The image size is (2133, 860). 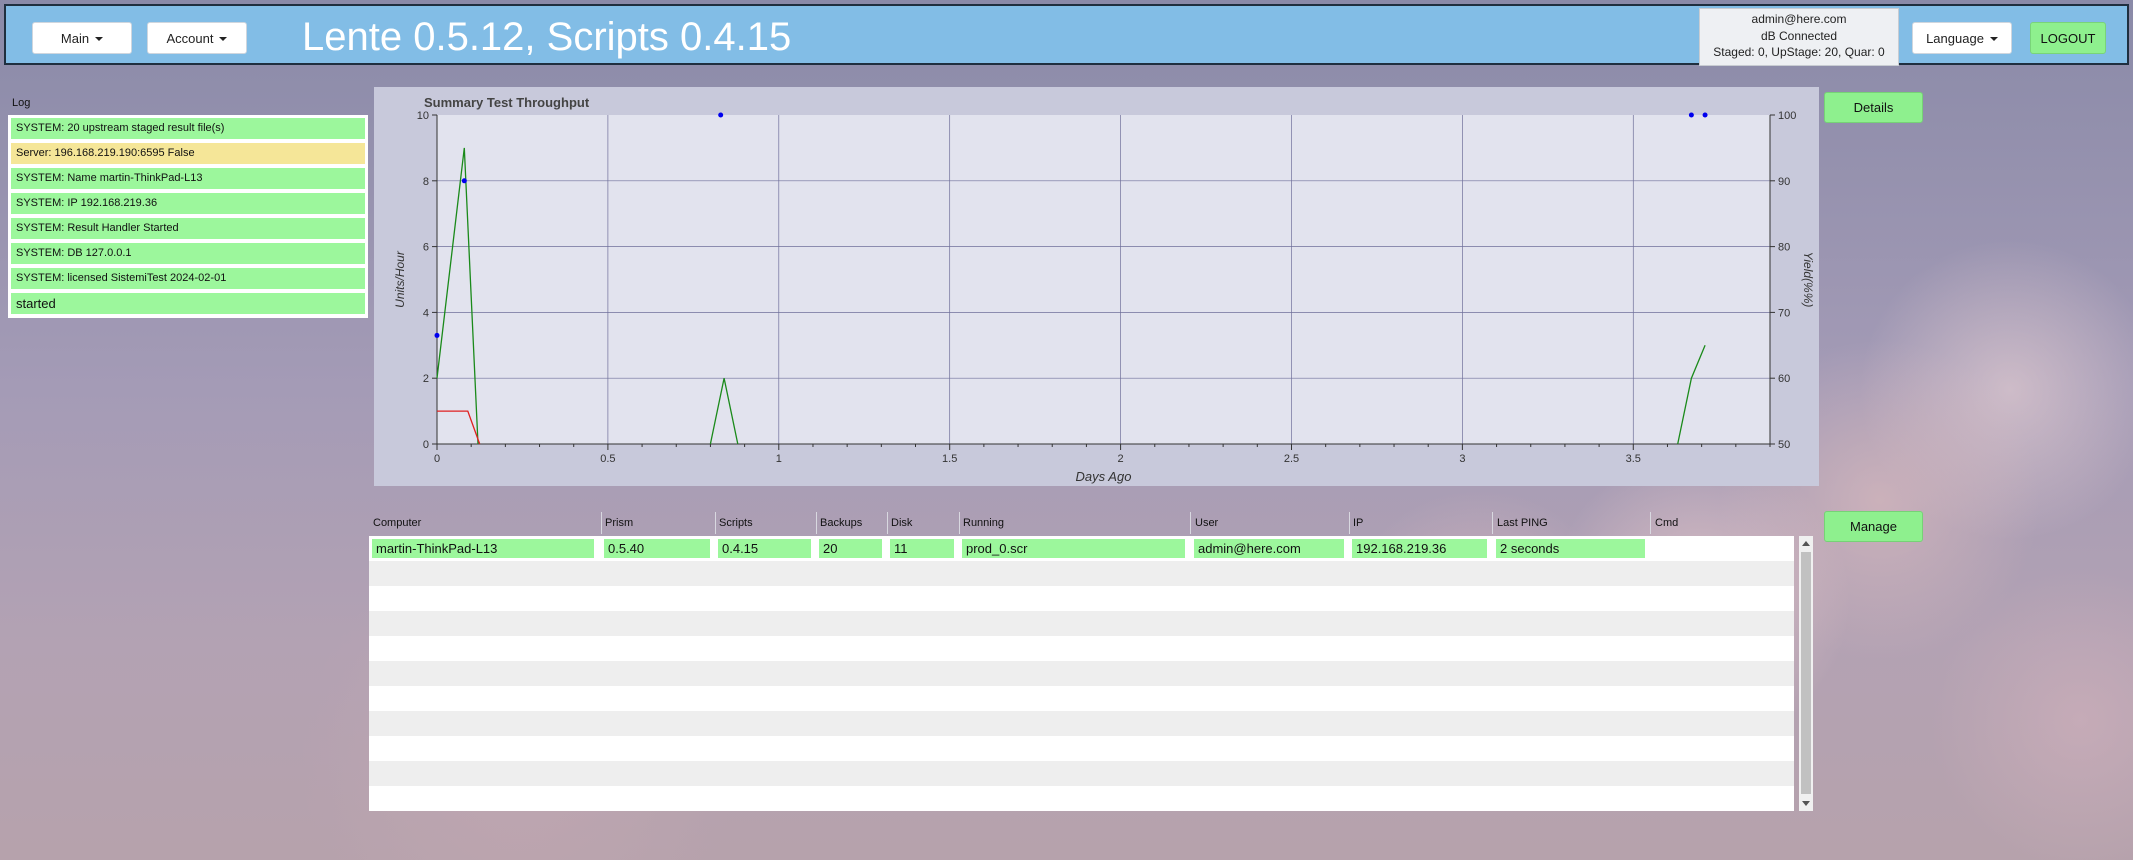 I want to click on x-tick-label: 2, so click(x=1121, y=459).